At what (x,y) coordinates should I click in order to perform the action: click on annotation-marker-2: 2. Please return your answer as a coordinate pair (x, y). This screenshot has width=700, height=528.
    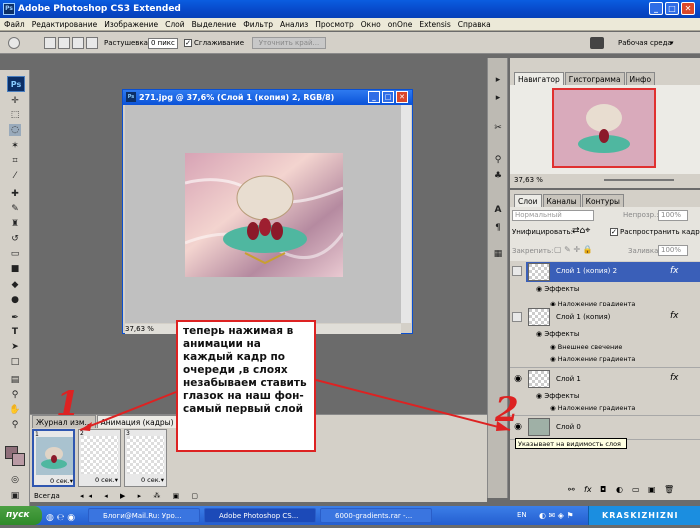
    Looking at the image, I should click on (507, 410).